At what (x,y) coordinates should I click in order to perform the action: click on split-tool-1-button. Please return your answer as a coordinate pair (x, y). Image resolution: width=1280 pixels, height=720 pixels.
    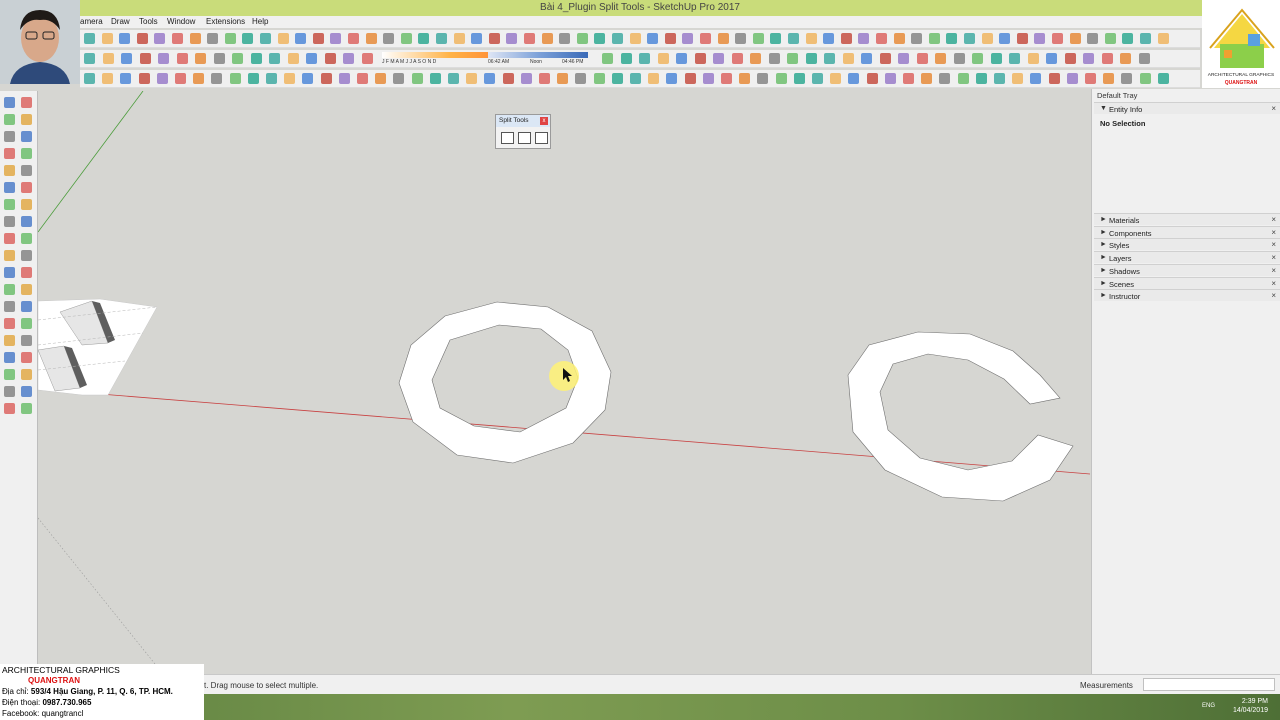
    Looking at the image, I should click on (507, 138).